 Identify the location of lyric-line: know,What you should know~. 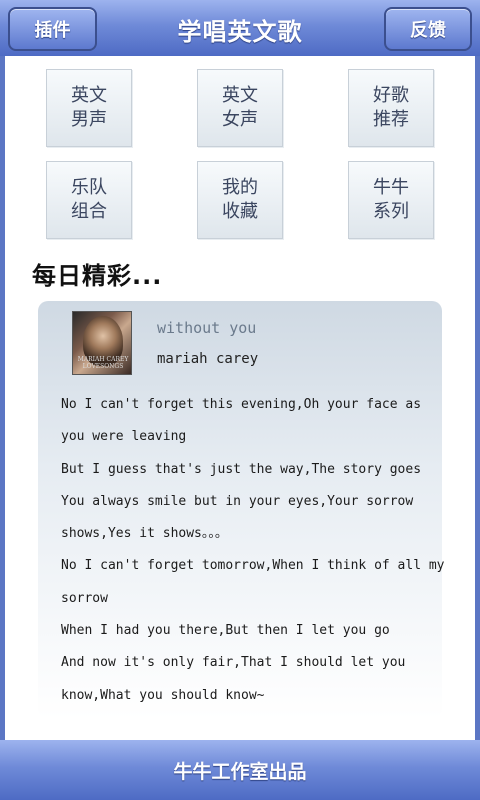
(163, 695).